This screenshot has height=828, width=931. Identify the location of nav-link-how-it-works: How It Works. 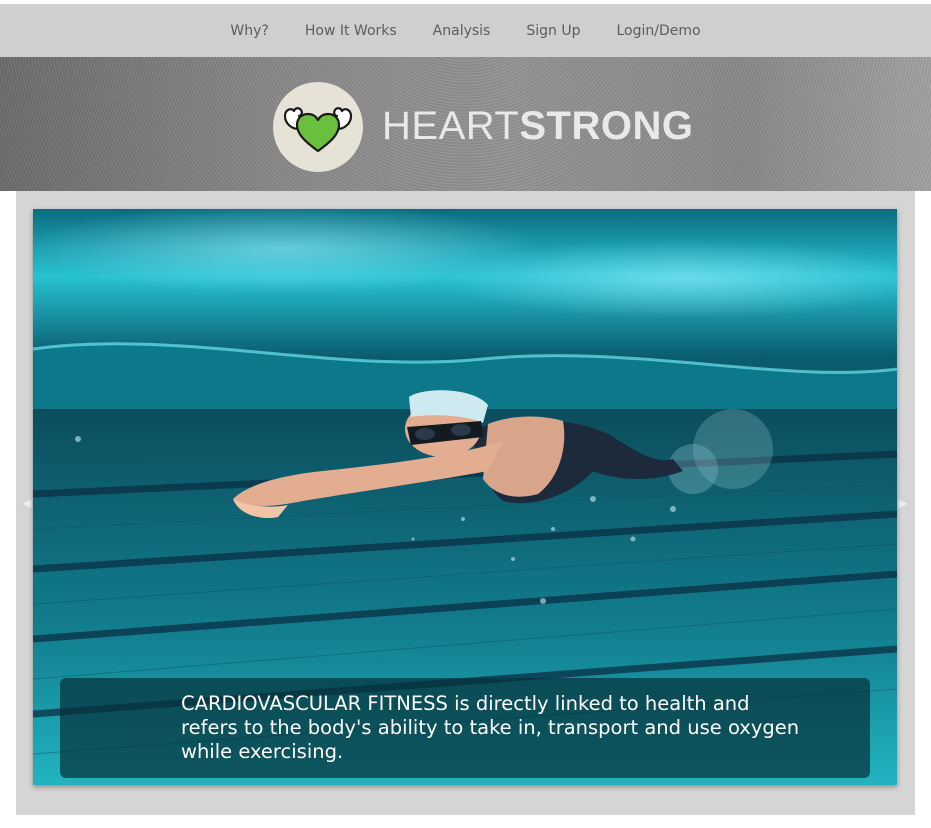
(351, 31).